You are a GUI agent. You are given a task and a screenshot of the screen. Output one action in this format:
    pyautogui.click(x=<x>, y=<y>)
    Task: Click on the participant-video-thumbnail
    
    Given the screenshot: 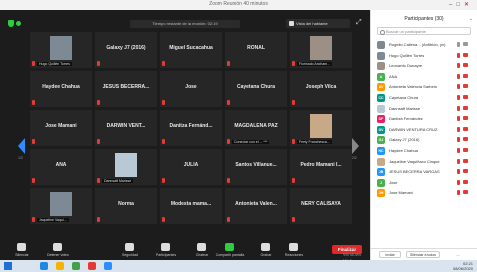 What is the action you would take?
    pyautogui.click(x=321, y=48)
    